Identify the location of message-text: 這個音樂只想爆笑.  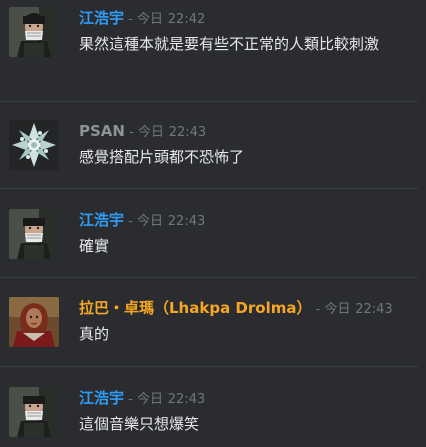
(139, 424).